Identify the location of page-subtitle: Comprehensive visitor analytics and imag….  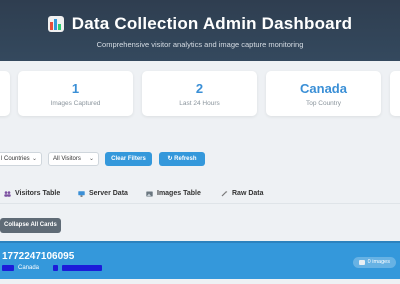
(200, 44).